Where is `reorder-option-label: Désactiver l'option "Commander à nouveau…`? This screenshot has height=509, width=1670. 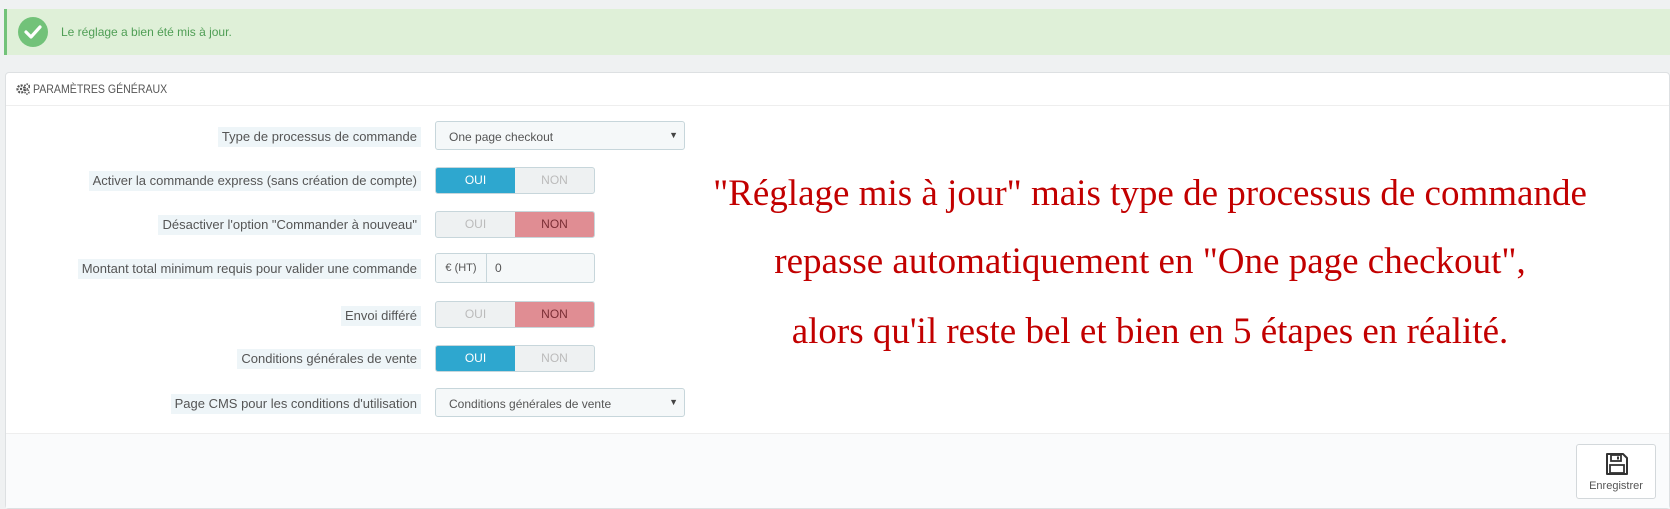 reorder-option-label: Désactiver l'option "Commander à nouveau… is located at coordinates (289, 225).